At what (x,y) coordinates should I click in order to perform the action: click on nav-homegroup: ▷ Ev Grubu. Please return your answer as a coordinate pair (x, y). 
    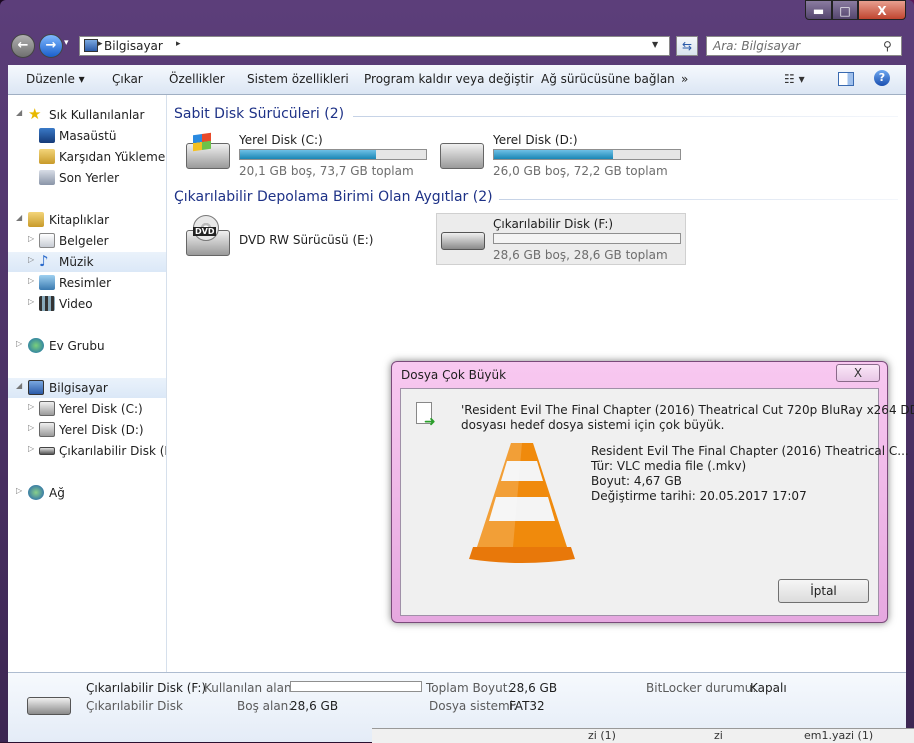
    Looking at the image, I should click on (87, 346).